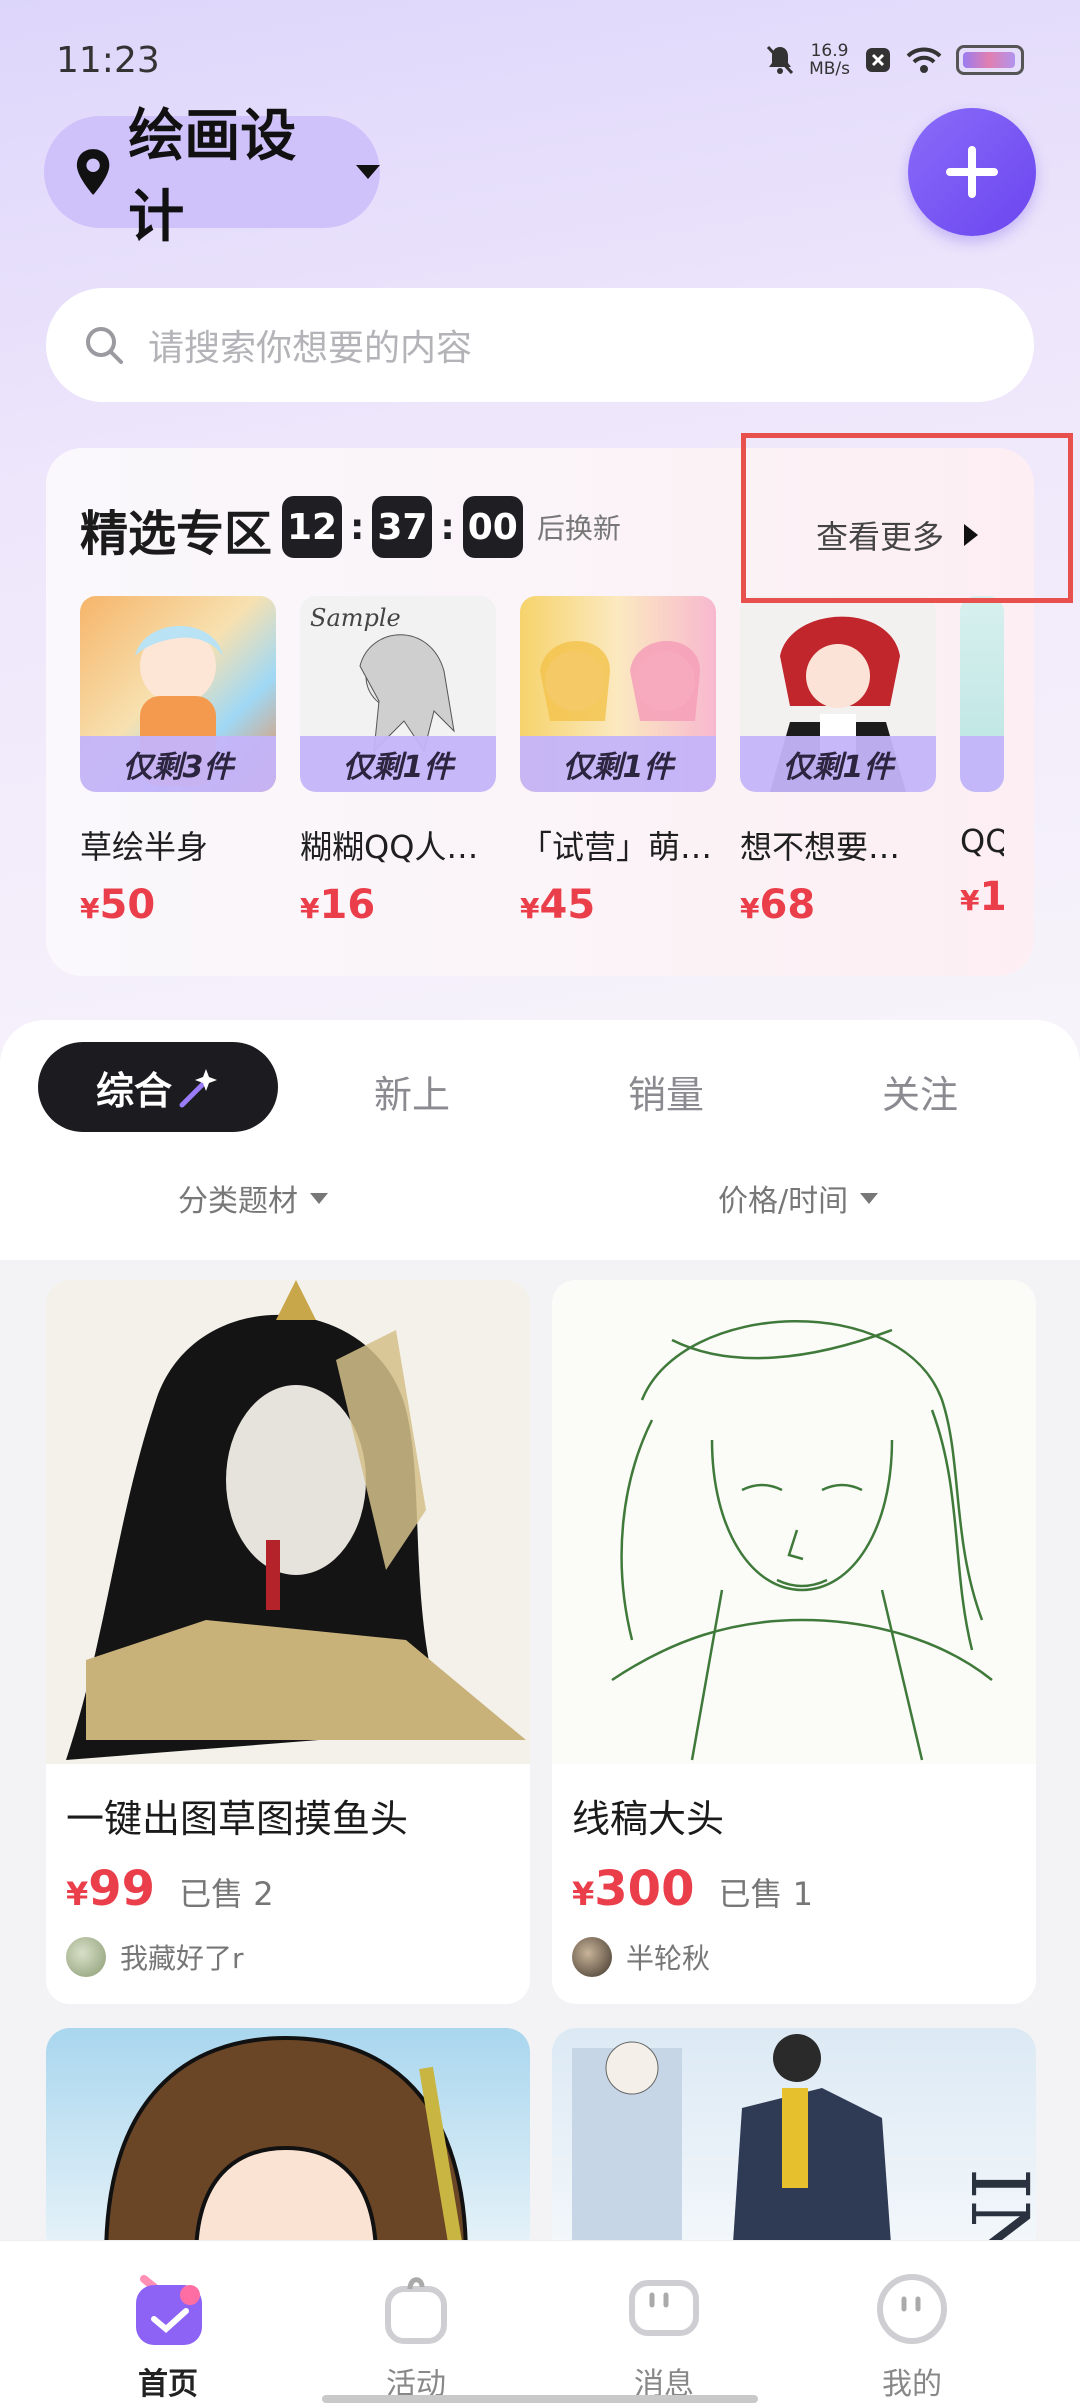 This screenshot has height=2408, width=1080. What do you see at coordinates (982, 897) in the screenshot?
I see `product-price: ¥1!` at bounding box center [982, 897].